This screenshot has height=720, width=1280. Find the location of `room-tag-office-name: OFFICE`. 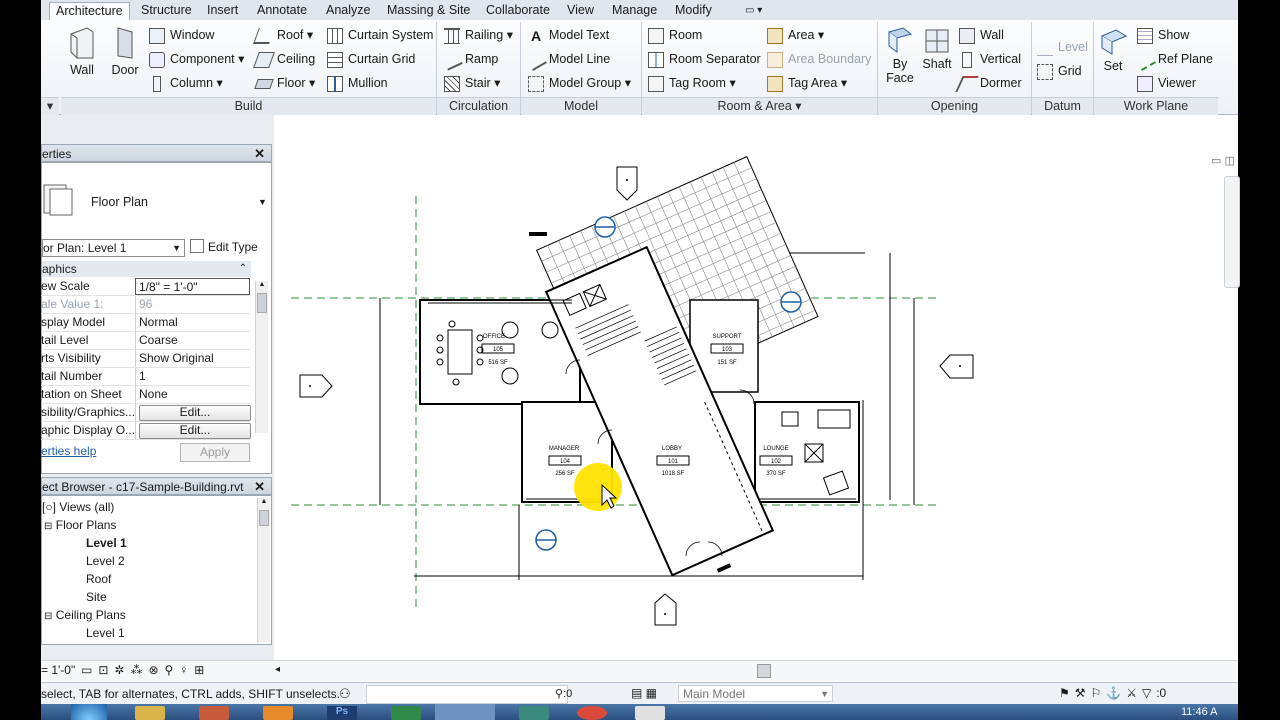

room-tag-office-name: OFFICE is located at coordinates (494, 337).